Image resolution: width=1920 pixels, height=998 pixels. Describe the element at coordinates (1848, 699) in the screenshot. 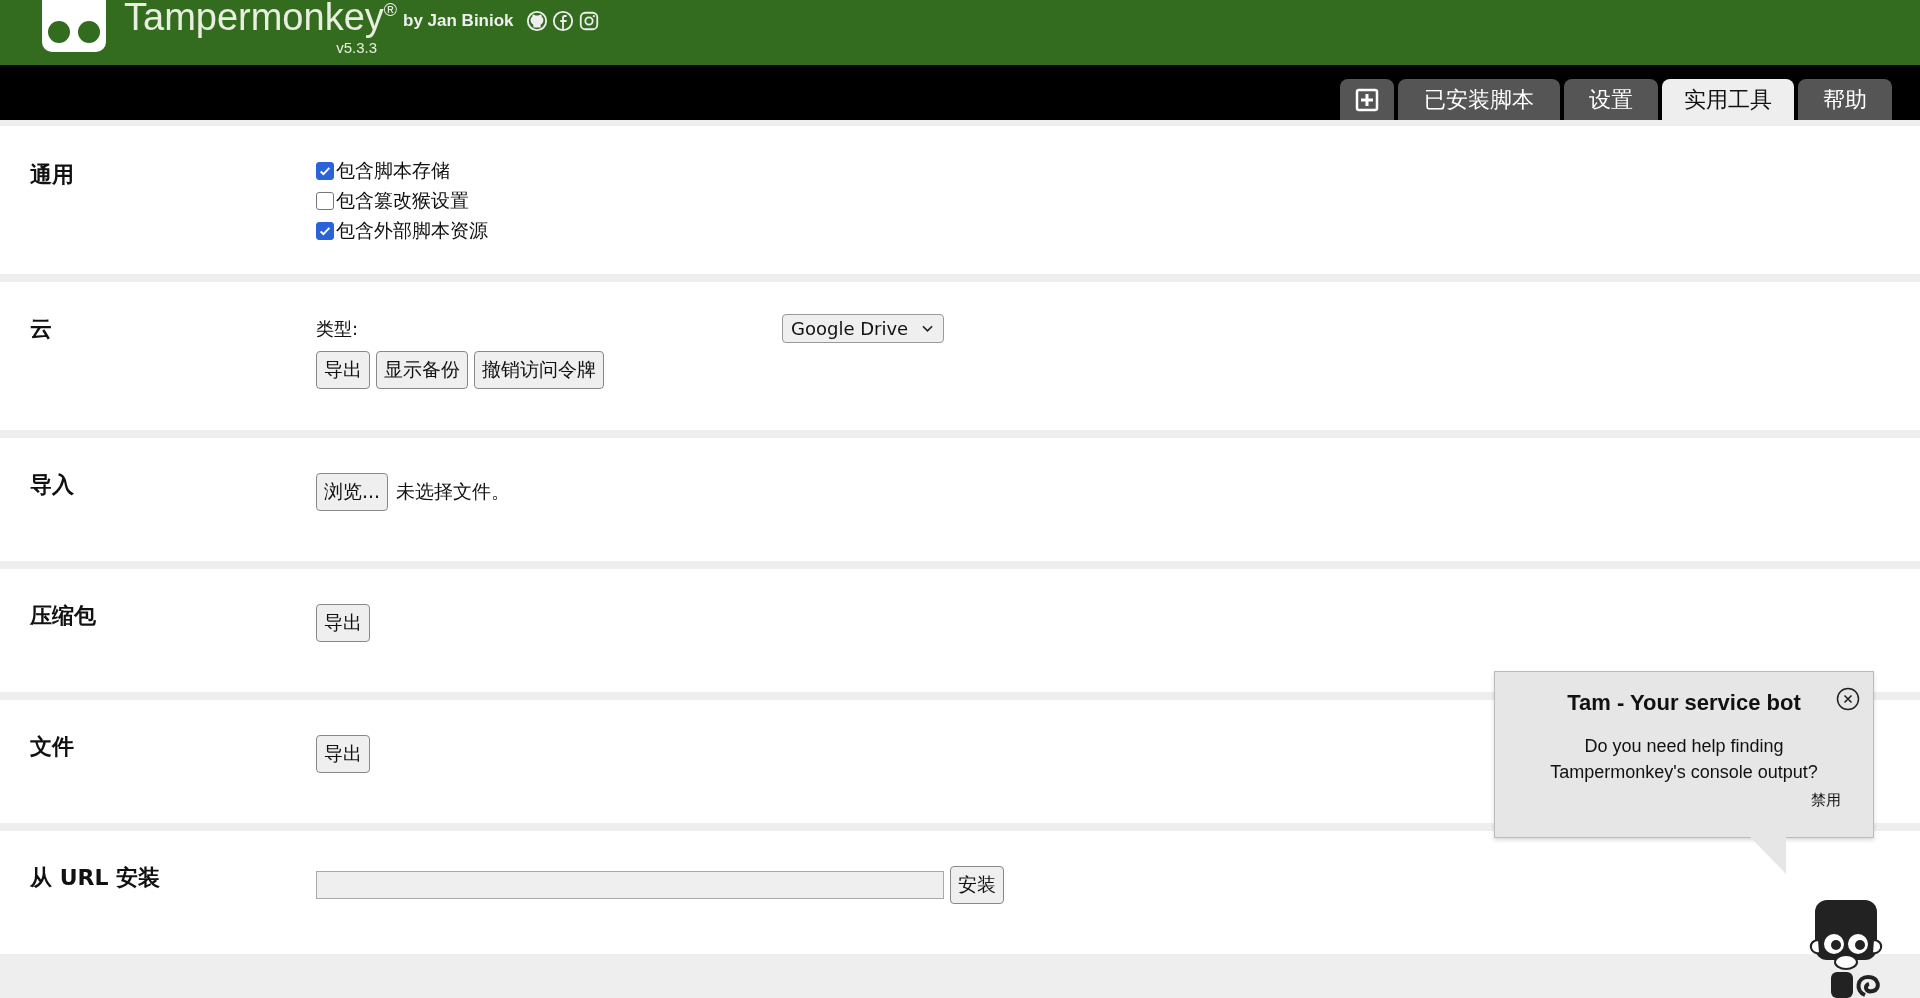

I see `close-icon` at that location.